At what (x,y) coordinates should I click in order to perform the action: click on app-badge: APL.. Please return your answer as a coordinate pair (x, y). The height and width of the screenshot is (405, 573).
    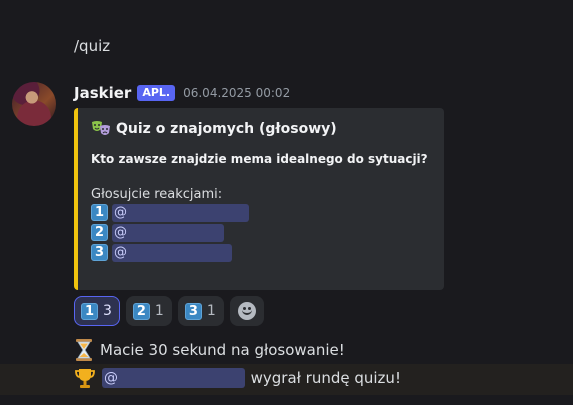
    Looking at the image, I should click on (156, 93).